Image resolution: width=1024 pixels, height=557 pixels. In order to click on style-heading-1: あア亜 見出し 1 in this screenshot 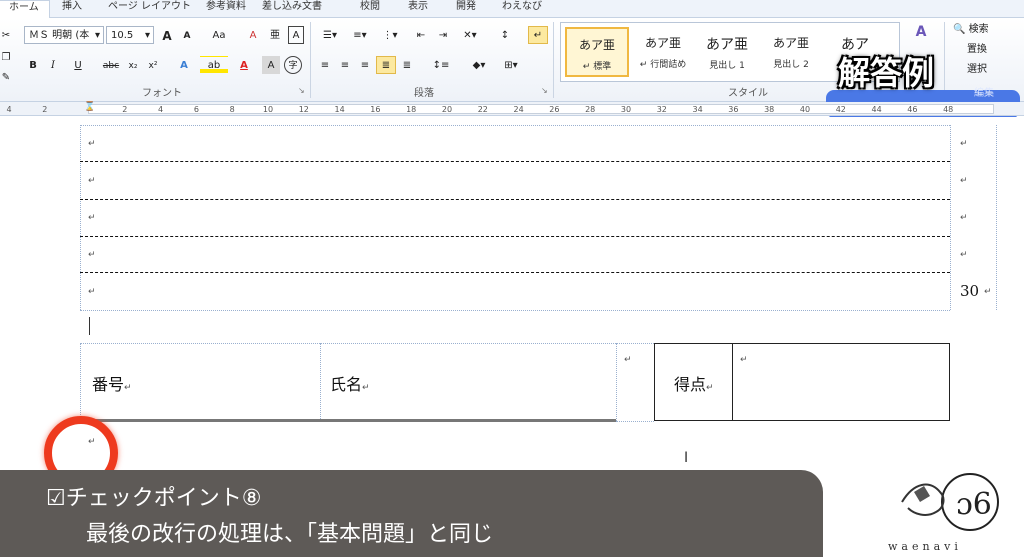, I will do `click(727, 52)`.